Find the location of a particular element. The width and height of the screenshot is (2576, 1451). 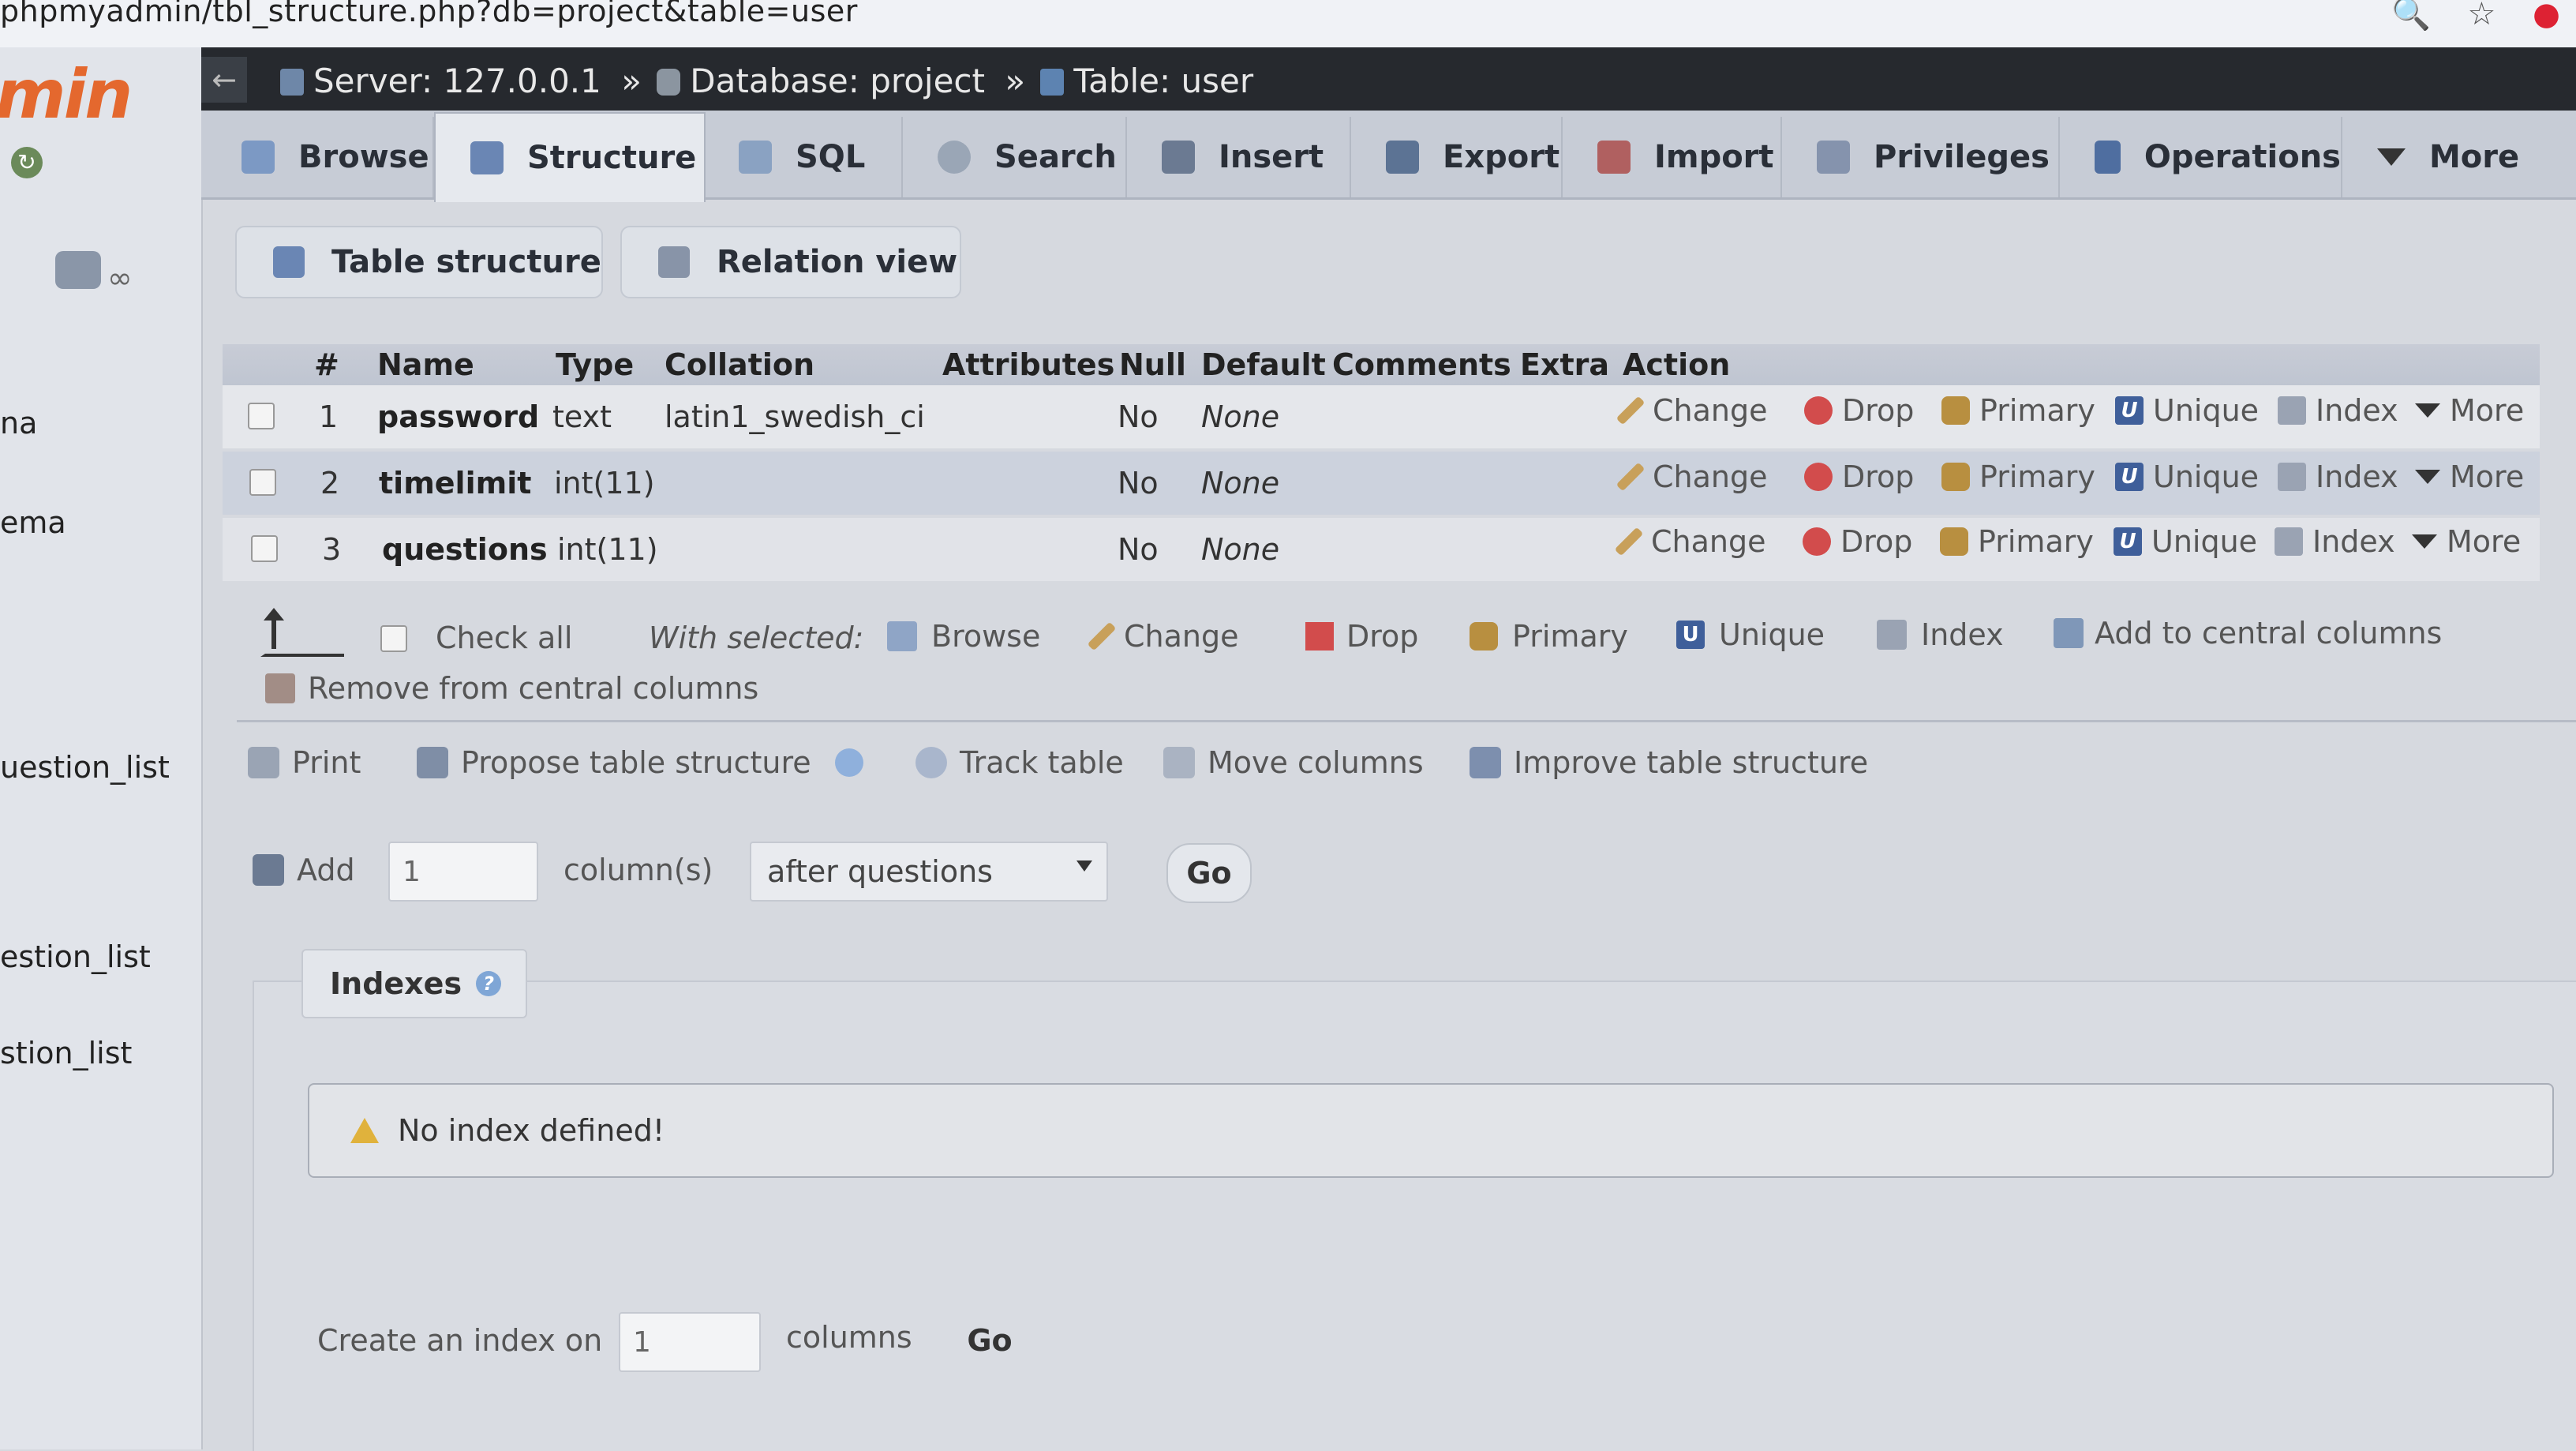

tab-insert: Insert is located at coordinates (1239, 157).